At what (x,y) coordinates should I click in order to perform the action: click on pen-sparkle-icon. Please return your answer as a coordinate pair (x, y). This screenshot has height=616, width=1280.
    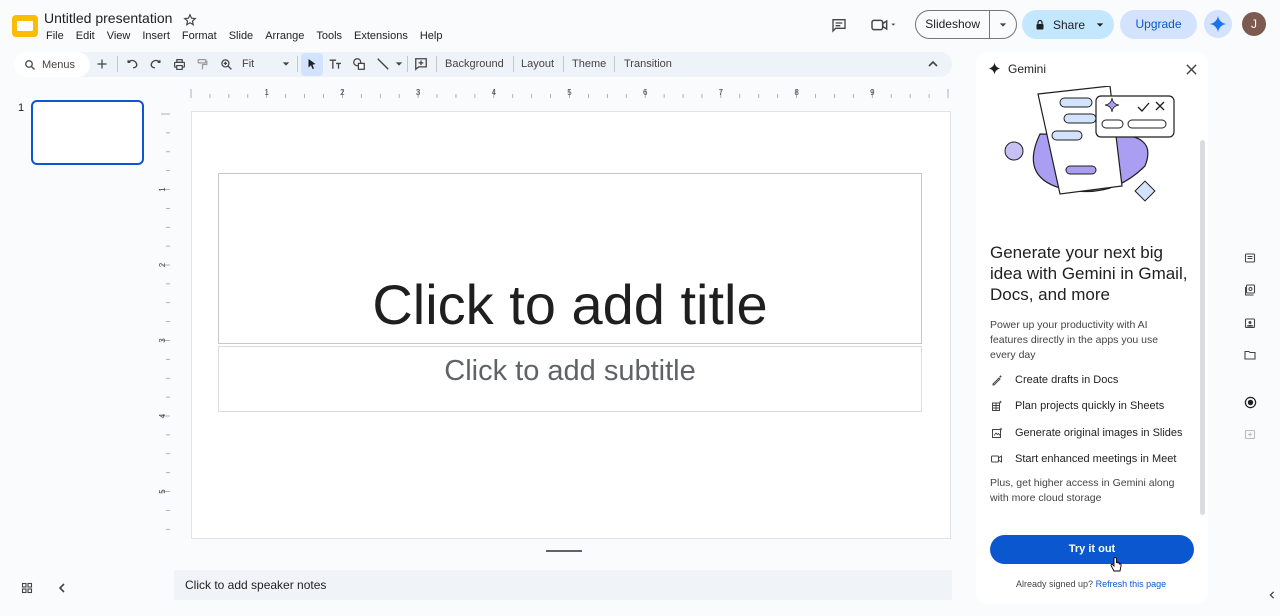
    Looking at the image, I should click on (996, 379).